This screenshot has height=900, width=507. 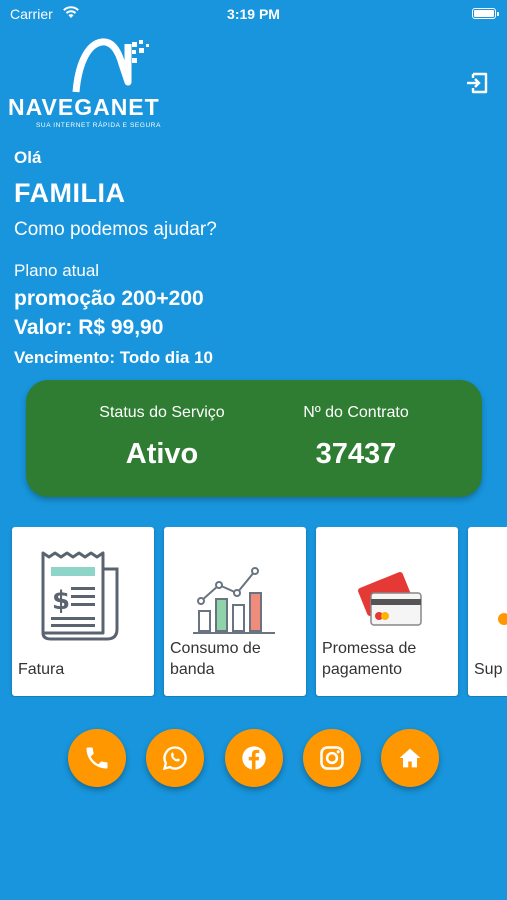 What do you see at coordinates (70, 193) in the screenshot?
I see `user-name: FAMILIA` at bounding box center [70, 193].